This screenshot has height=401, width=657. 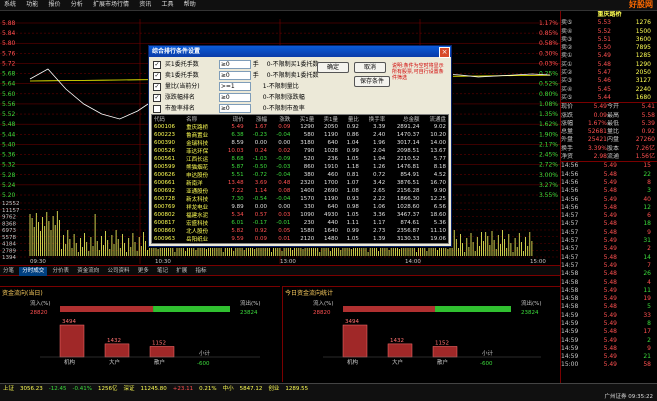 I want to click on tab-price-table: 分价表, so click(x=61, y=271).